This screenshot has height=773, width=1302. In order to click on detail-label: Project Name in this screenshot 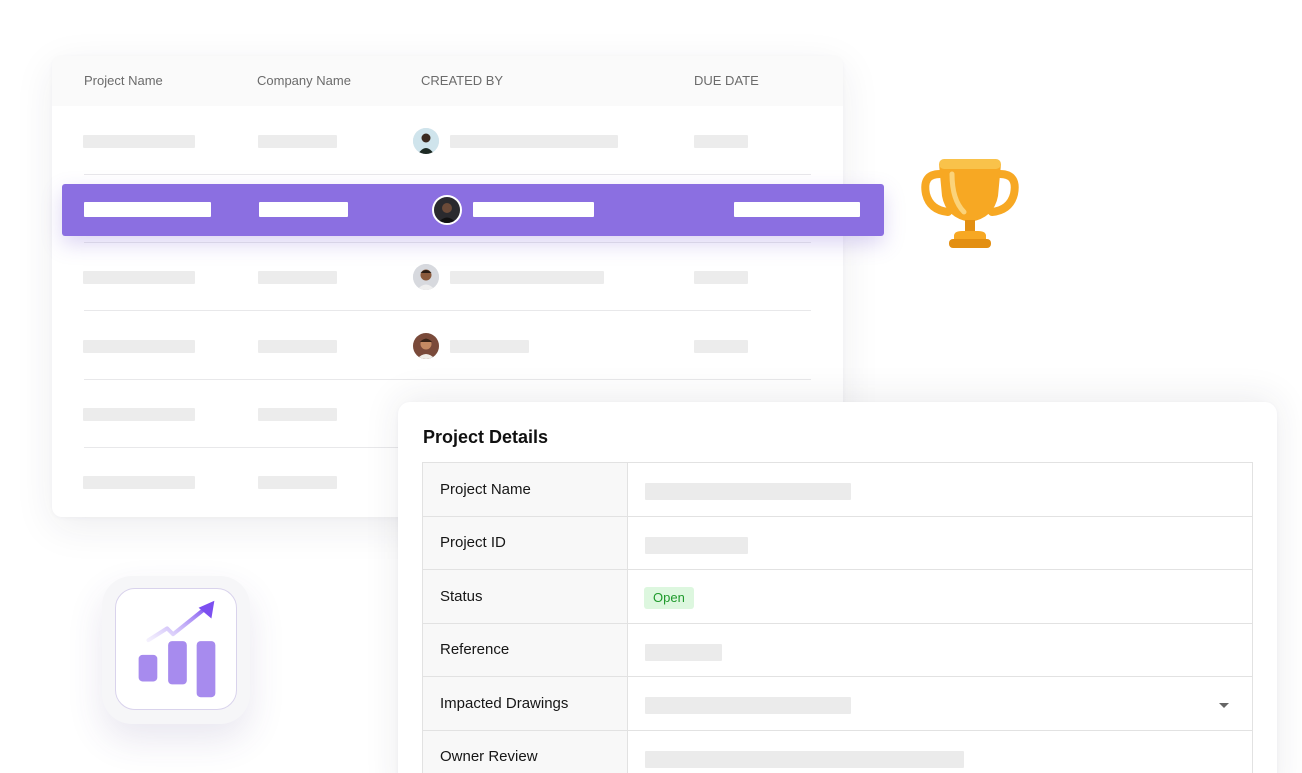, I will do `click(525, 489)`.